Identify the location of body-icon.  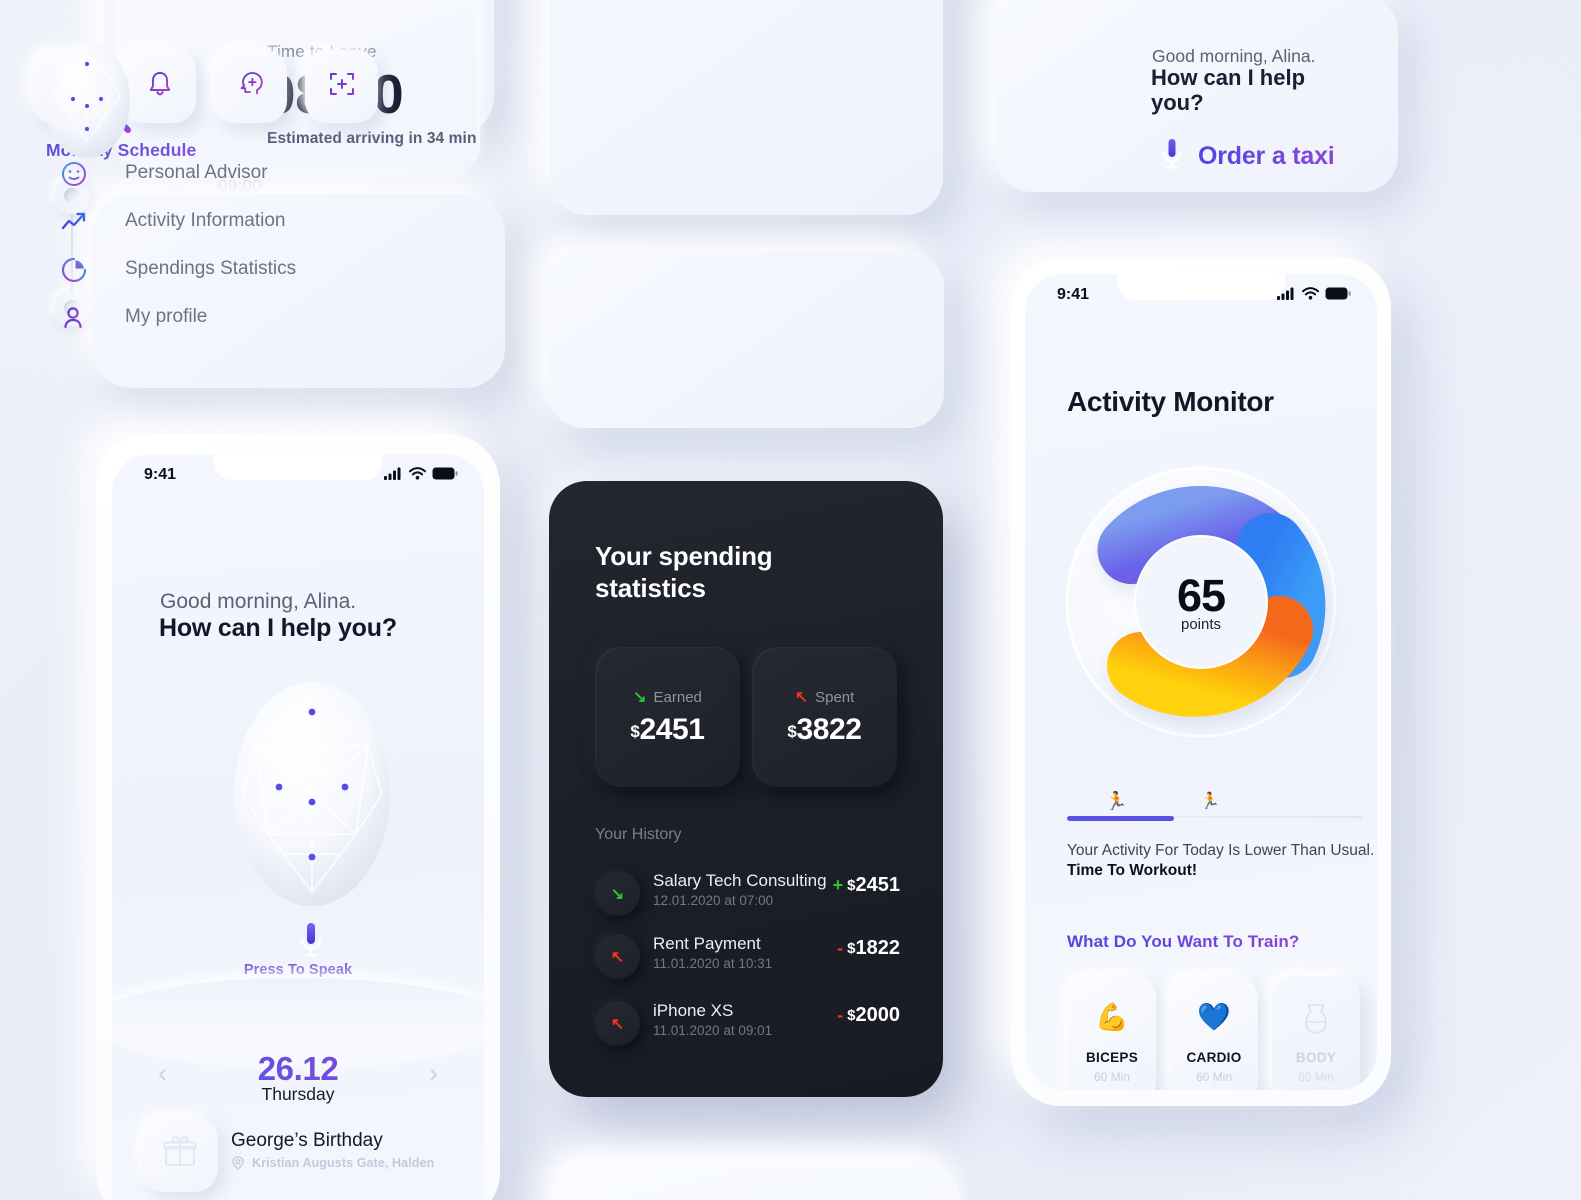
(1316, 1021).